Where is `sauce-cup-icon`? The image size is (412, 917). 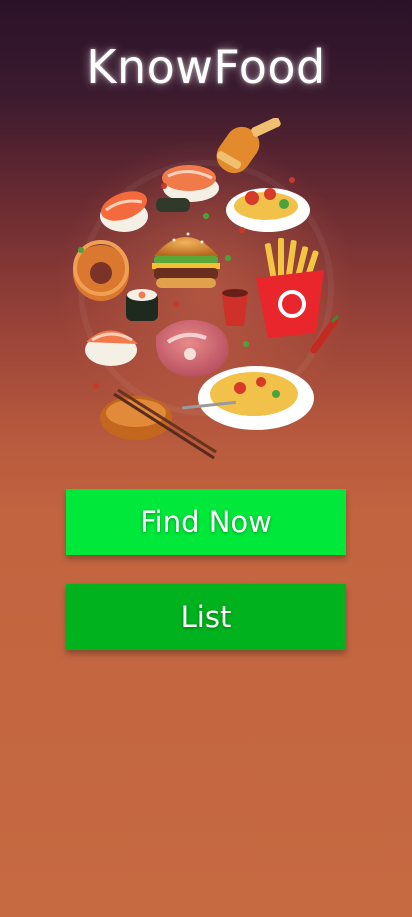 sauce-cup-icon is located at coordinates (235, 307).